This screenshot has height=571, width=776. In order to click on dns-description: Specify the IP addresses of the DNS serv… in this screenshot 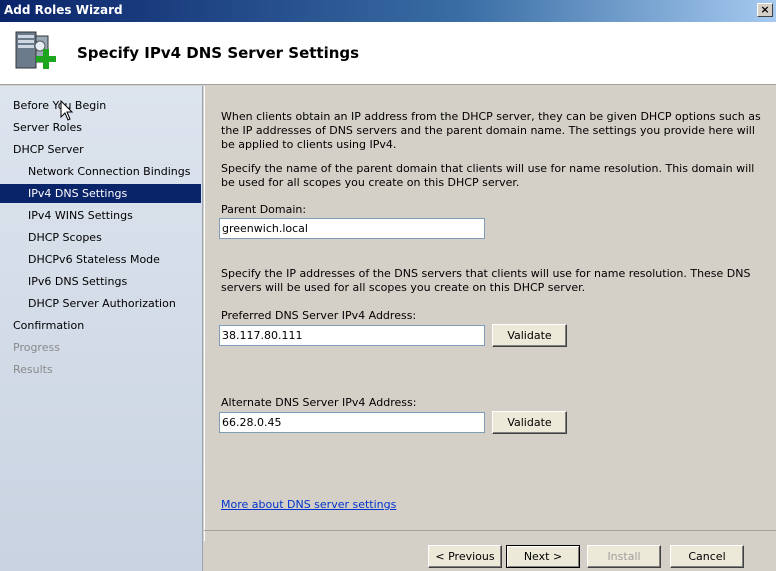, I will do `click(486, 280)`.